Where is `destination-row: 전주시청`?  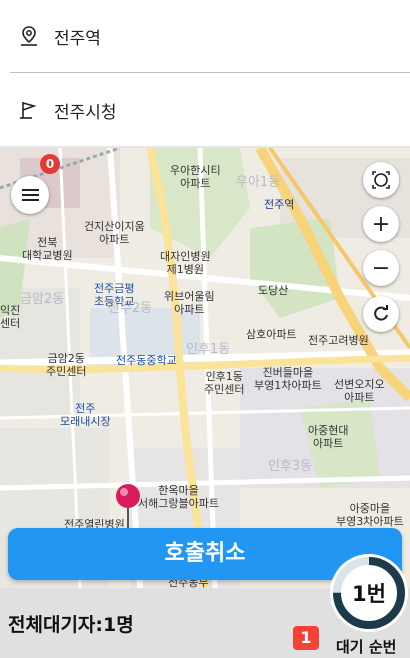
destination-row: 전주시청 is located at coordinates (205, 110).